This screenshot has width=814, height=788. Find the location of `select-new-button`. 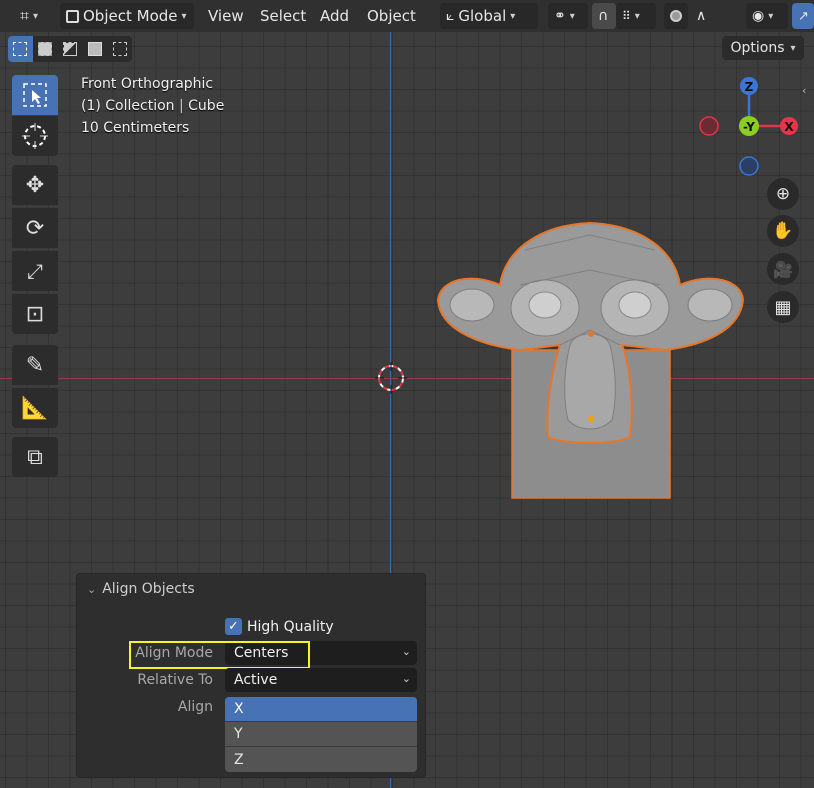

select-new-button is located at coordinates (20, 49).